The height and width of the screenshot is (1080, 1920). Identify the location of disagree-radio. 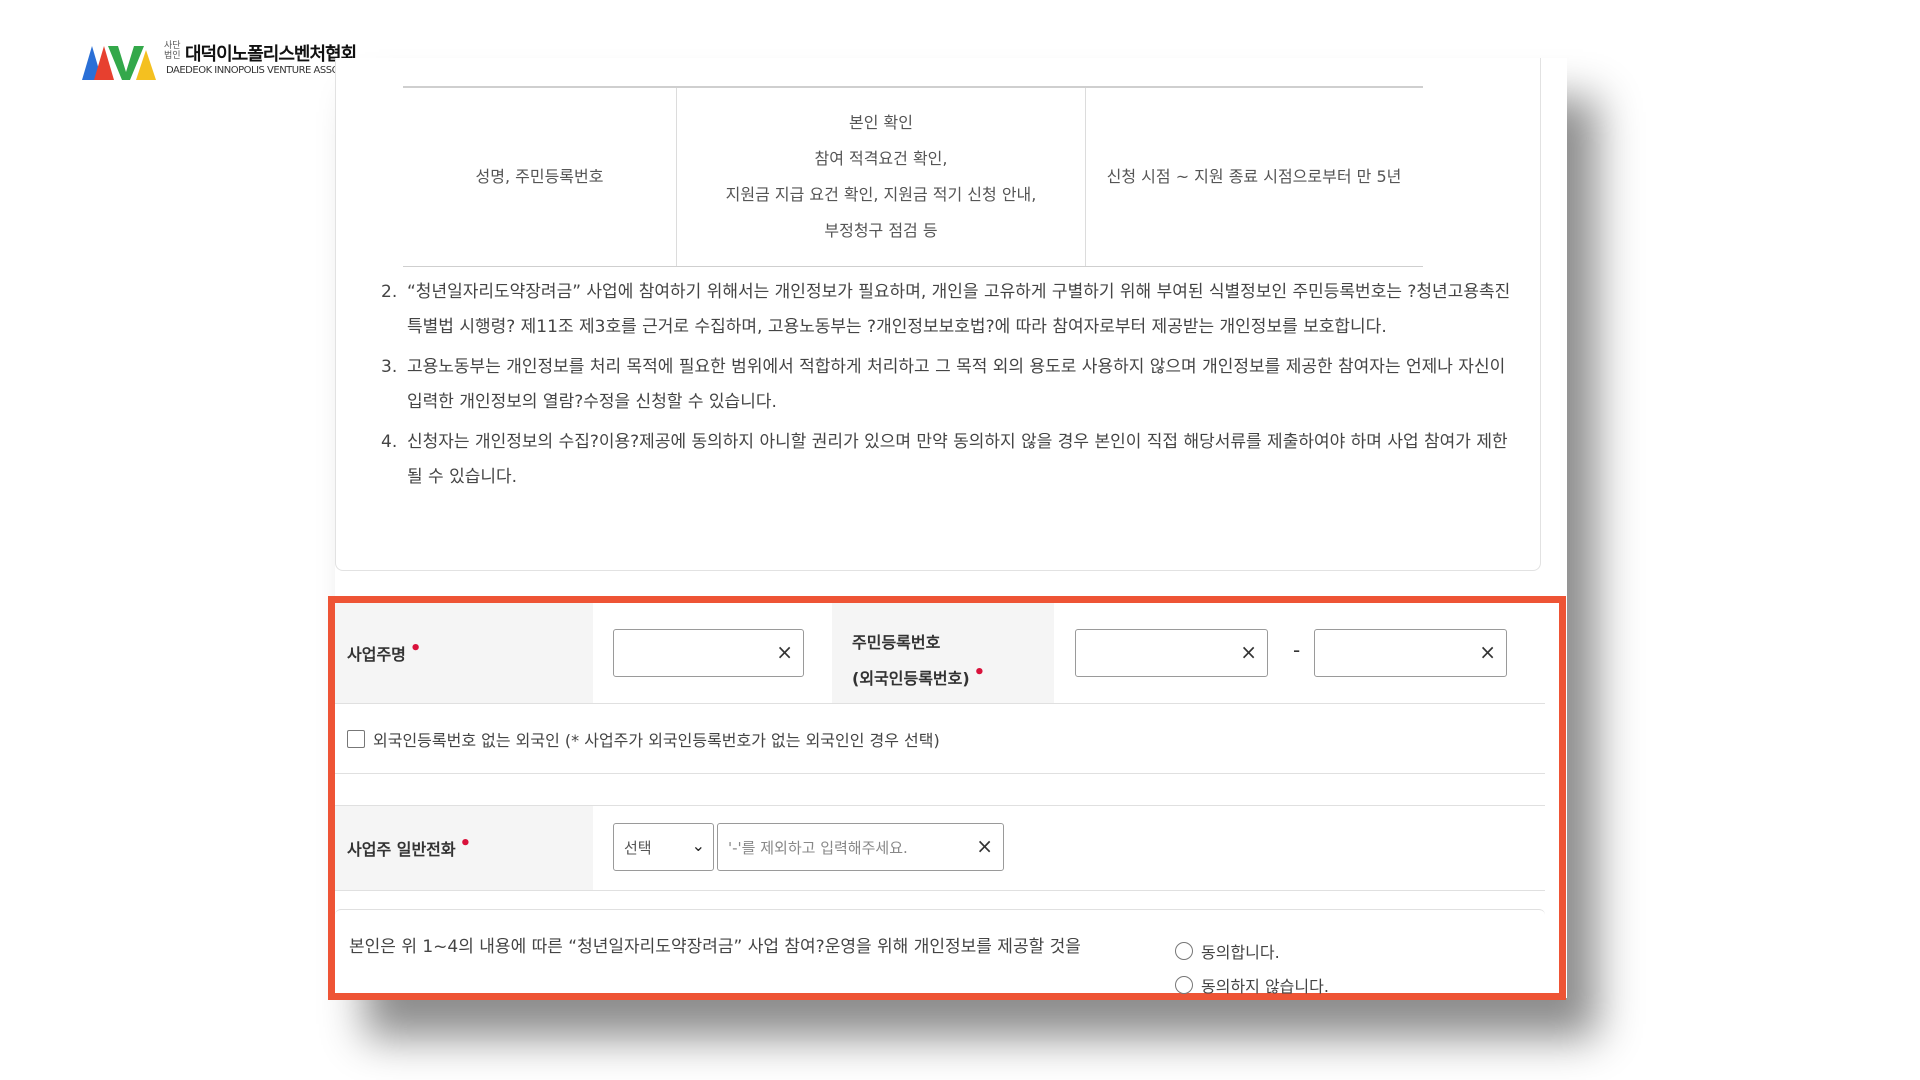
(1184, 985).